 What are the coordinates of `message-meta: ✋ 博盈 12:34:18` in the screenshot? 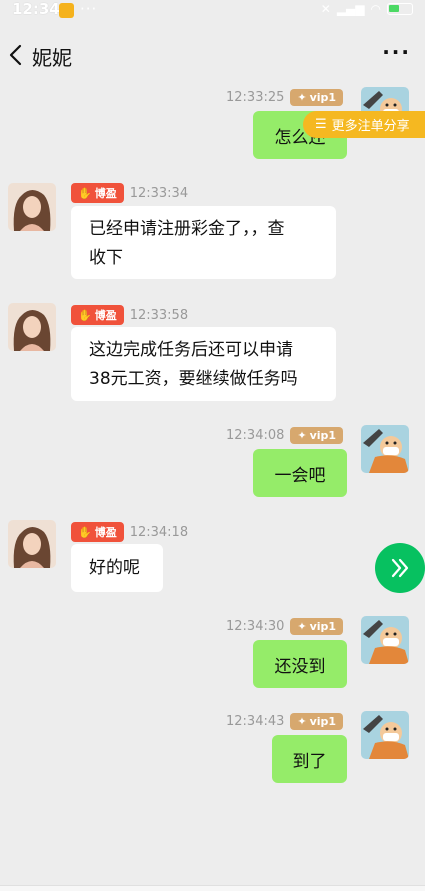 It's located at (129, 532).